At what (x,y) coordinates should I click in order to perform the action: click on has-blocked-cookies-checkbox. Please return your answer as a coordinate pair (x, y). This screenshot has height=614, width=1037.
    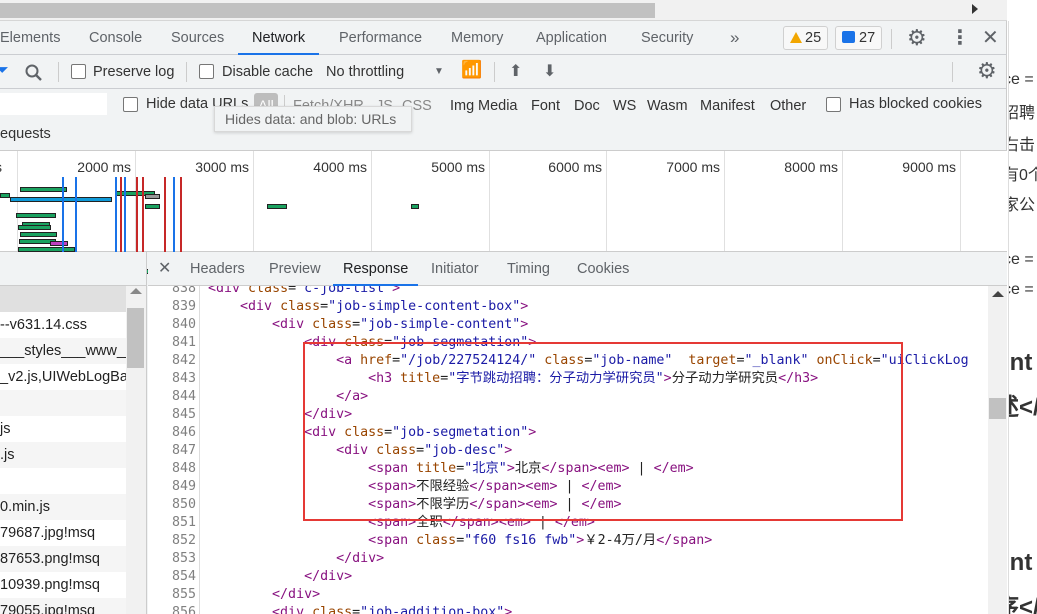
    Looking at the image, I should click on (833, 104).